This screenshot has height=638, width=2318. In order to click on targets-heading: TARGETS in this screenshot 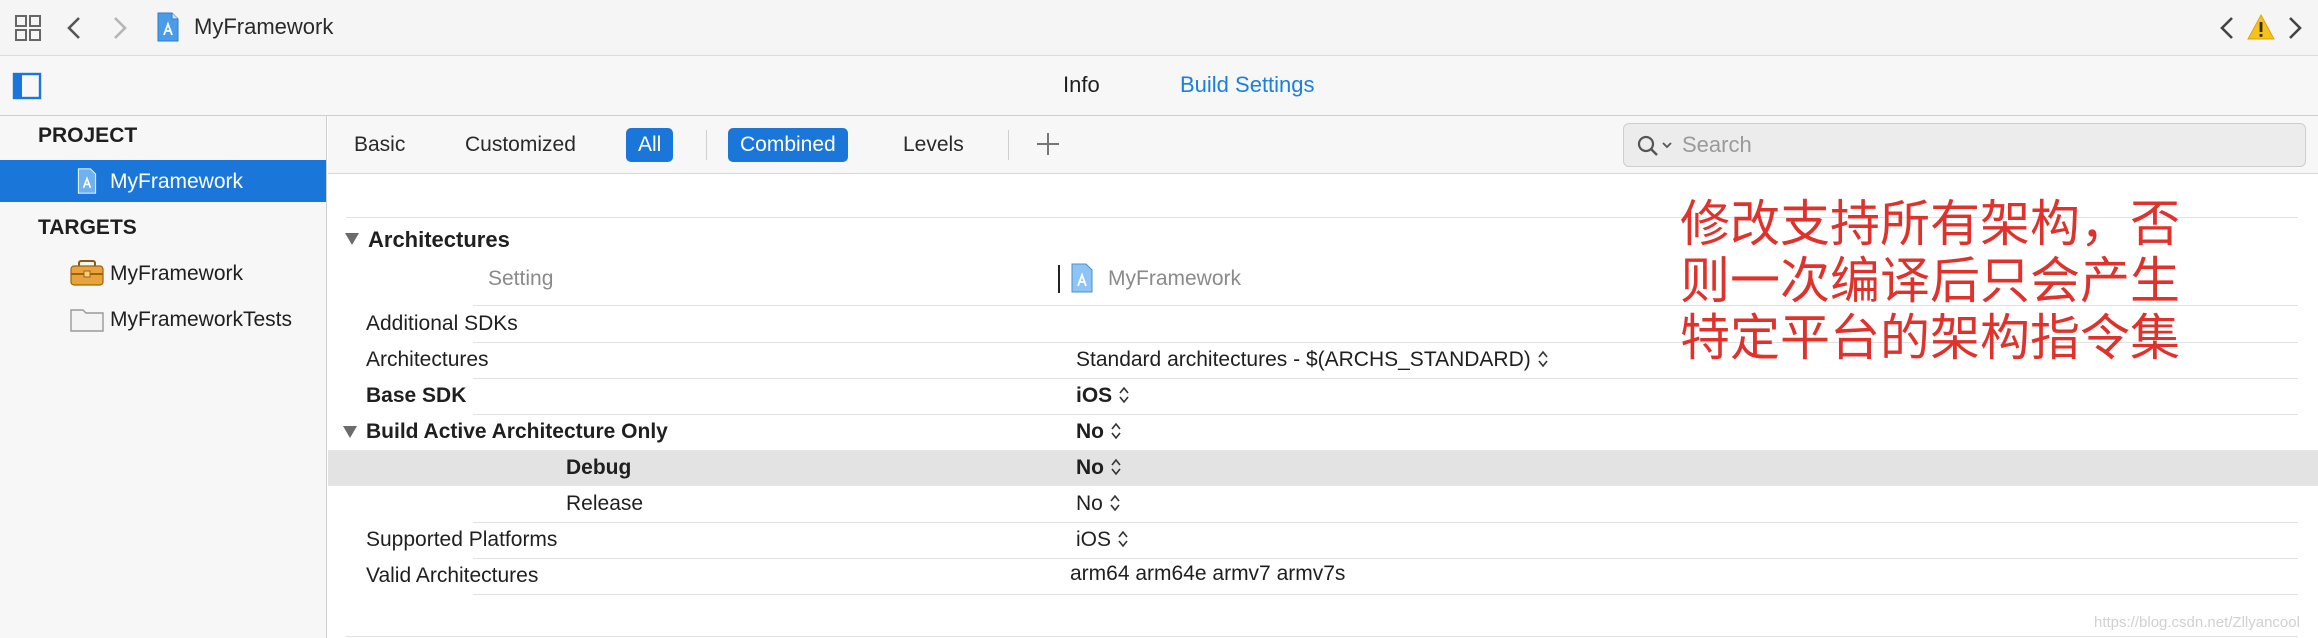, I will do `click(87, 227)`.